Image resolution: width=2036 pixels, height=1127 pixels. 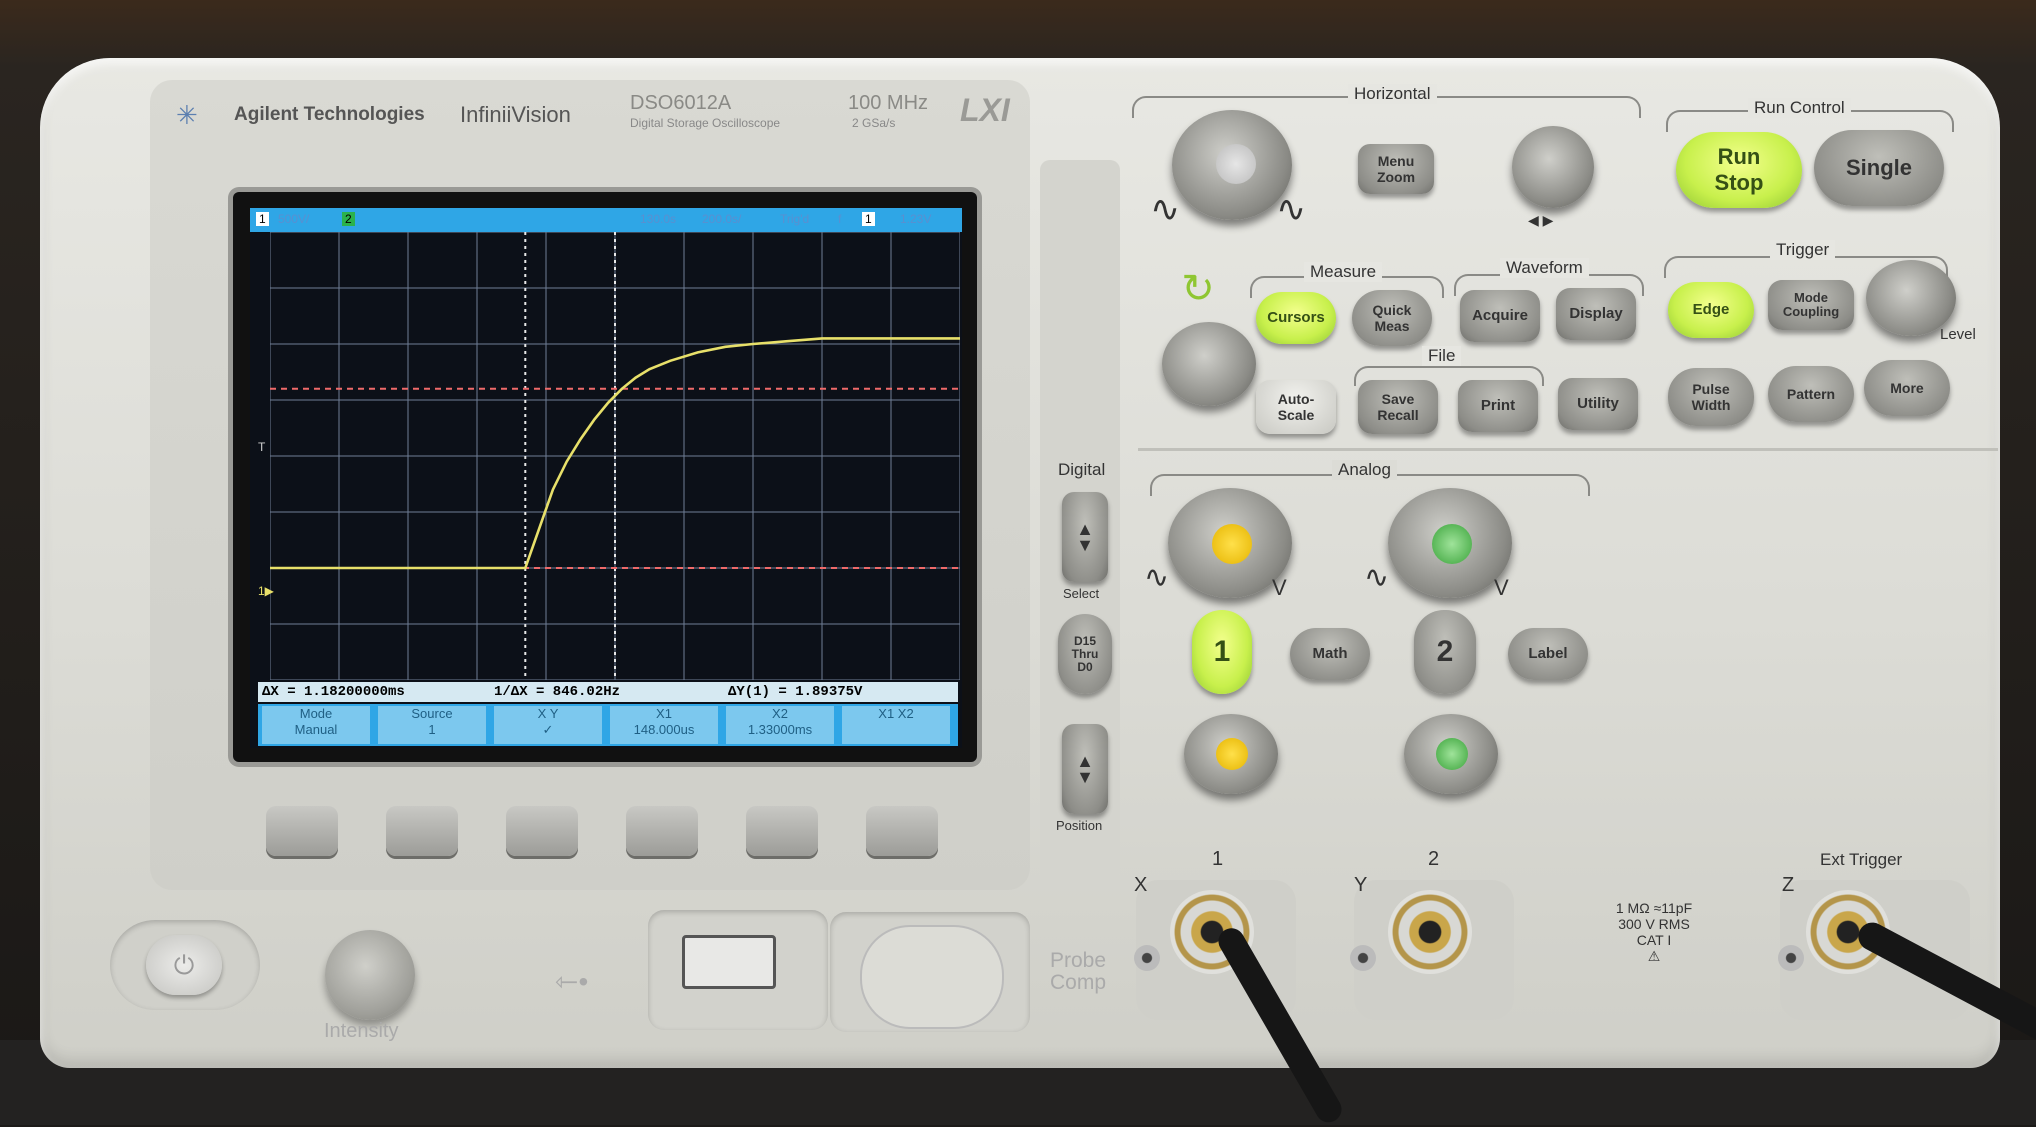 I want to click on softkey-source-title: Source, so click(x=432, y=714).